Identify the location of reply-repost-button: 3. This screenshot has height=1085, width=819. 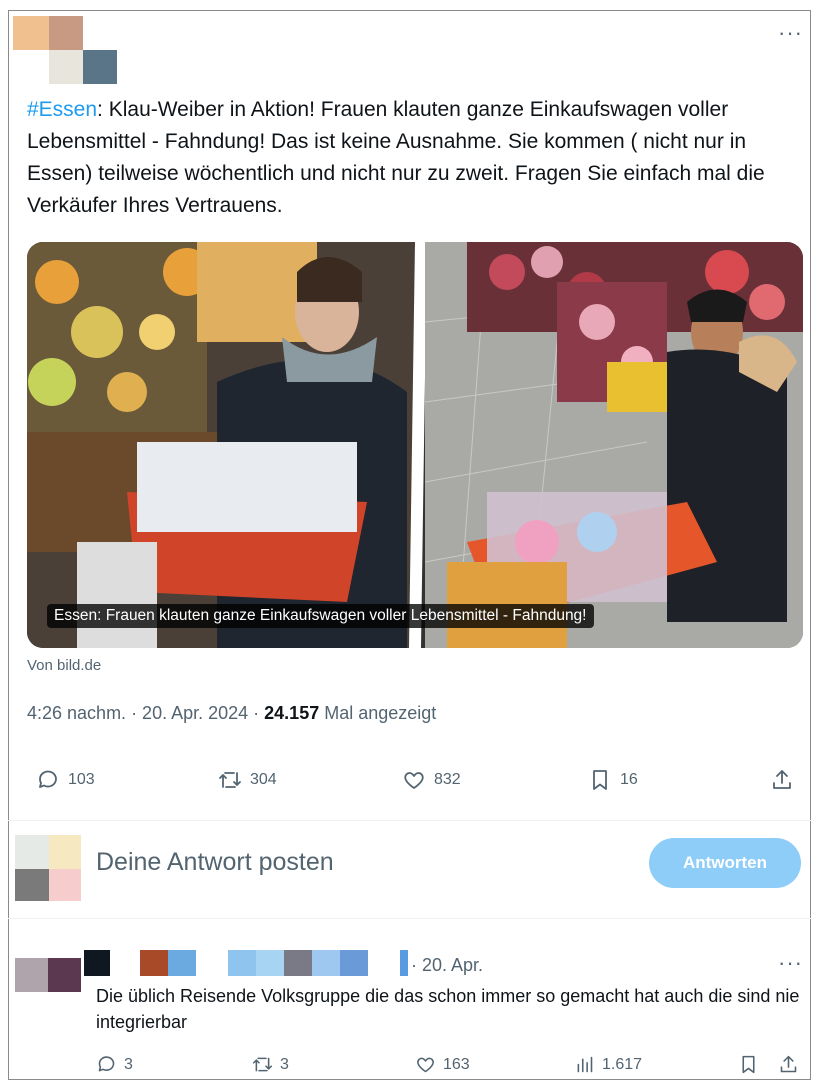
(270, 1064).